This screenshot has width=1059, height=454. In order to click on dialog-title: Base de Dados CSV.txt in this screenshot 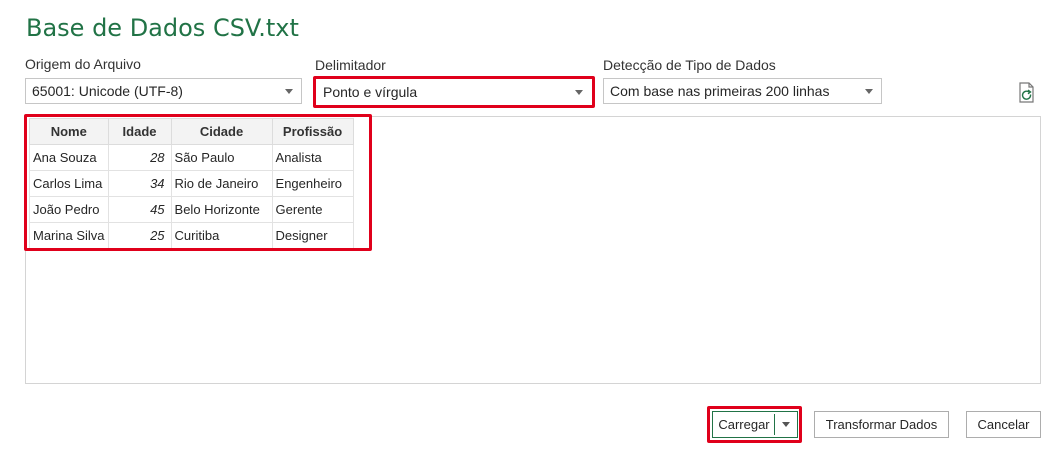, I will do `click(162, 28)`.